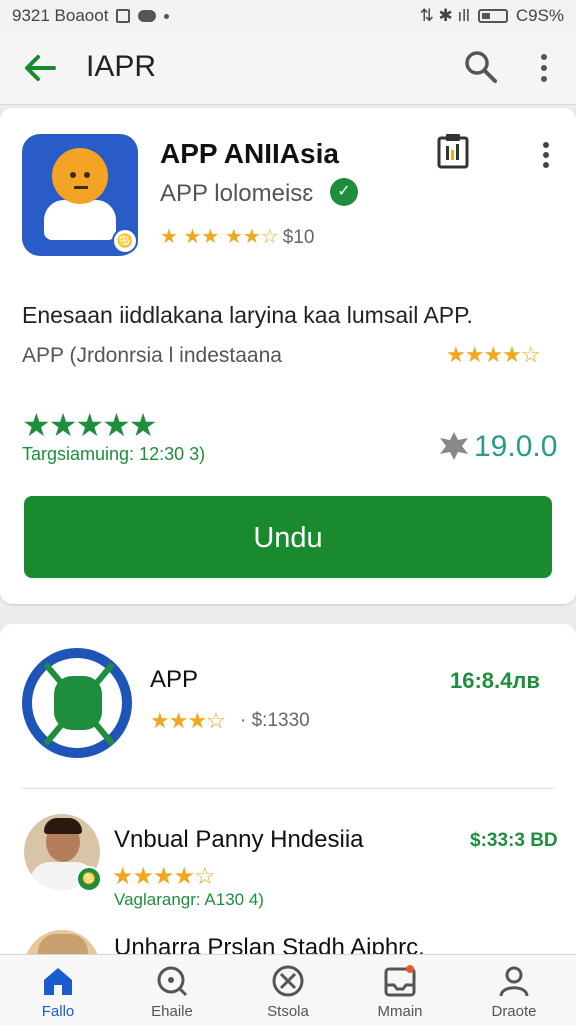  What do you see at coordinates (114, 454) in the screenshot?
I see `rating-text: Targsiamuing: 12:30 3)` at bounding box center [114, 454].